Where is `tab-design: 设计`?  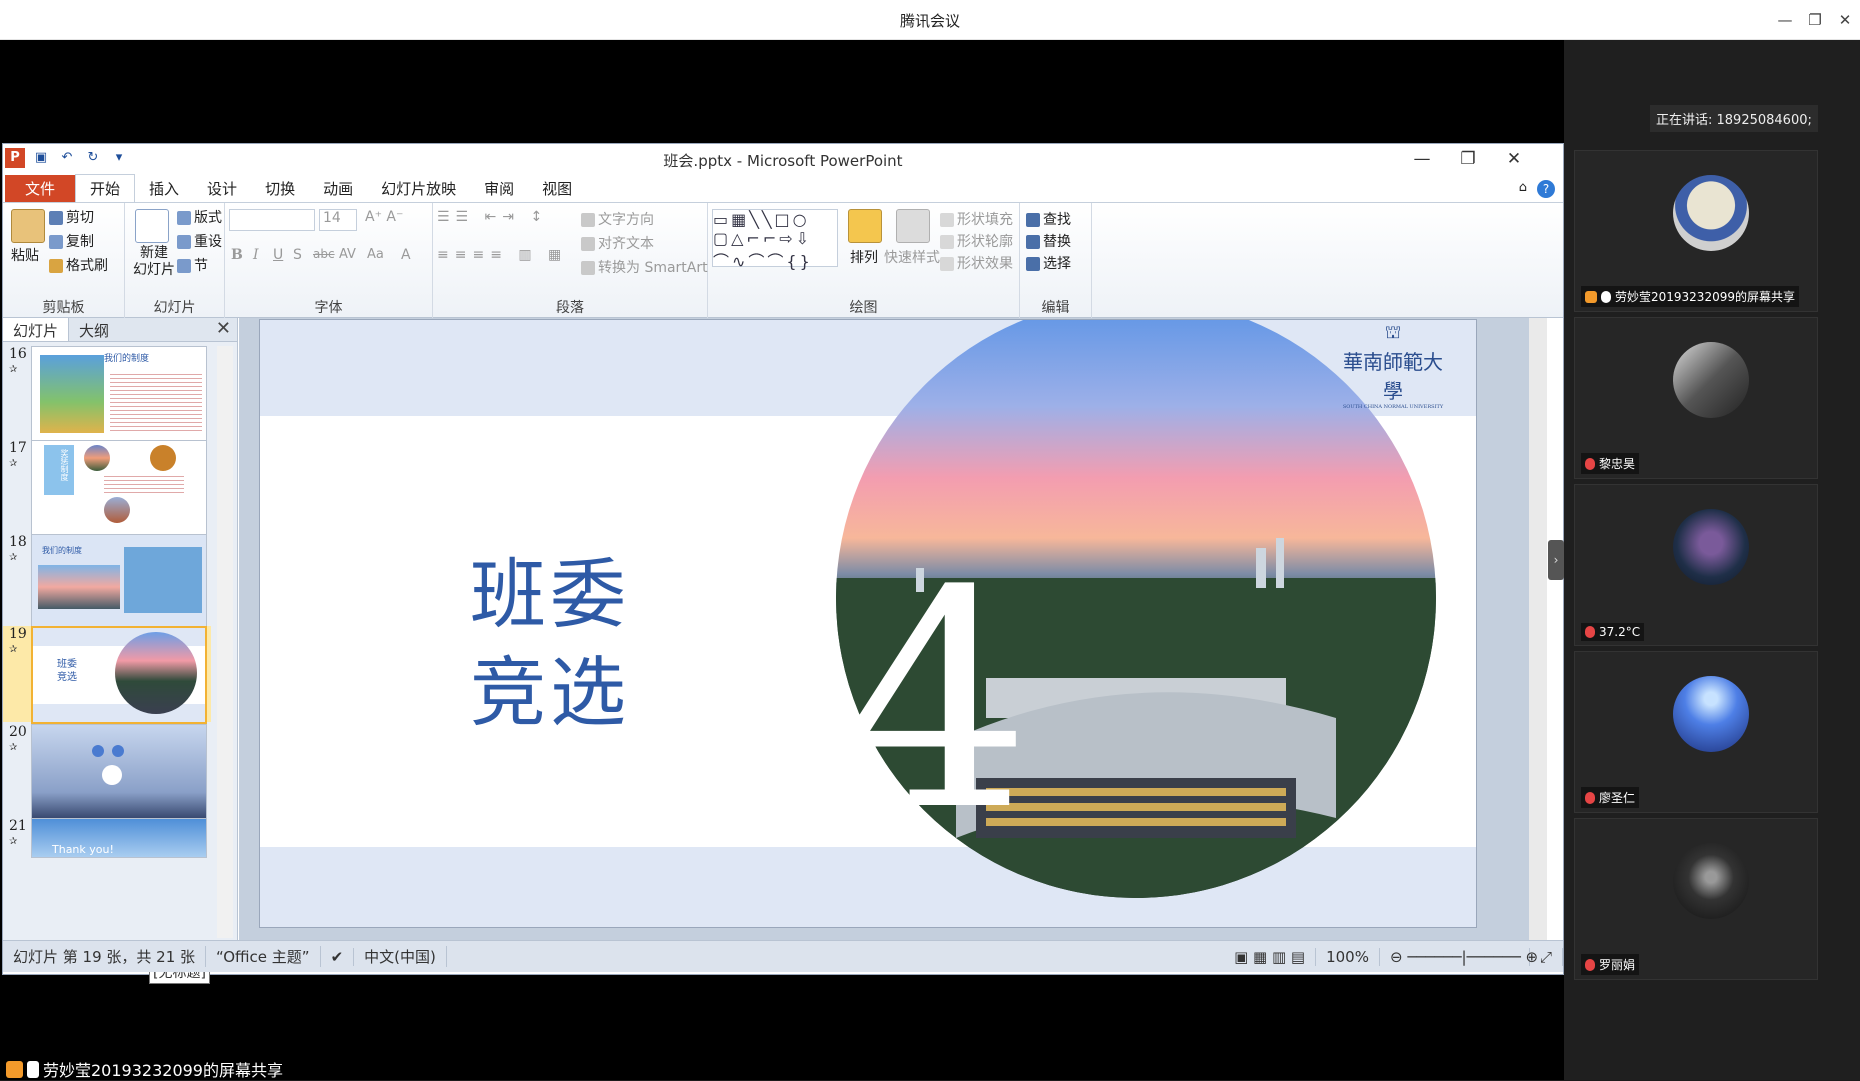 tab-design: 设计 is located at coordinates (222, 188).